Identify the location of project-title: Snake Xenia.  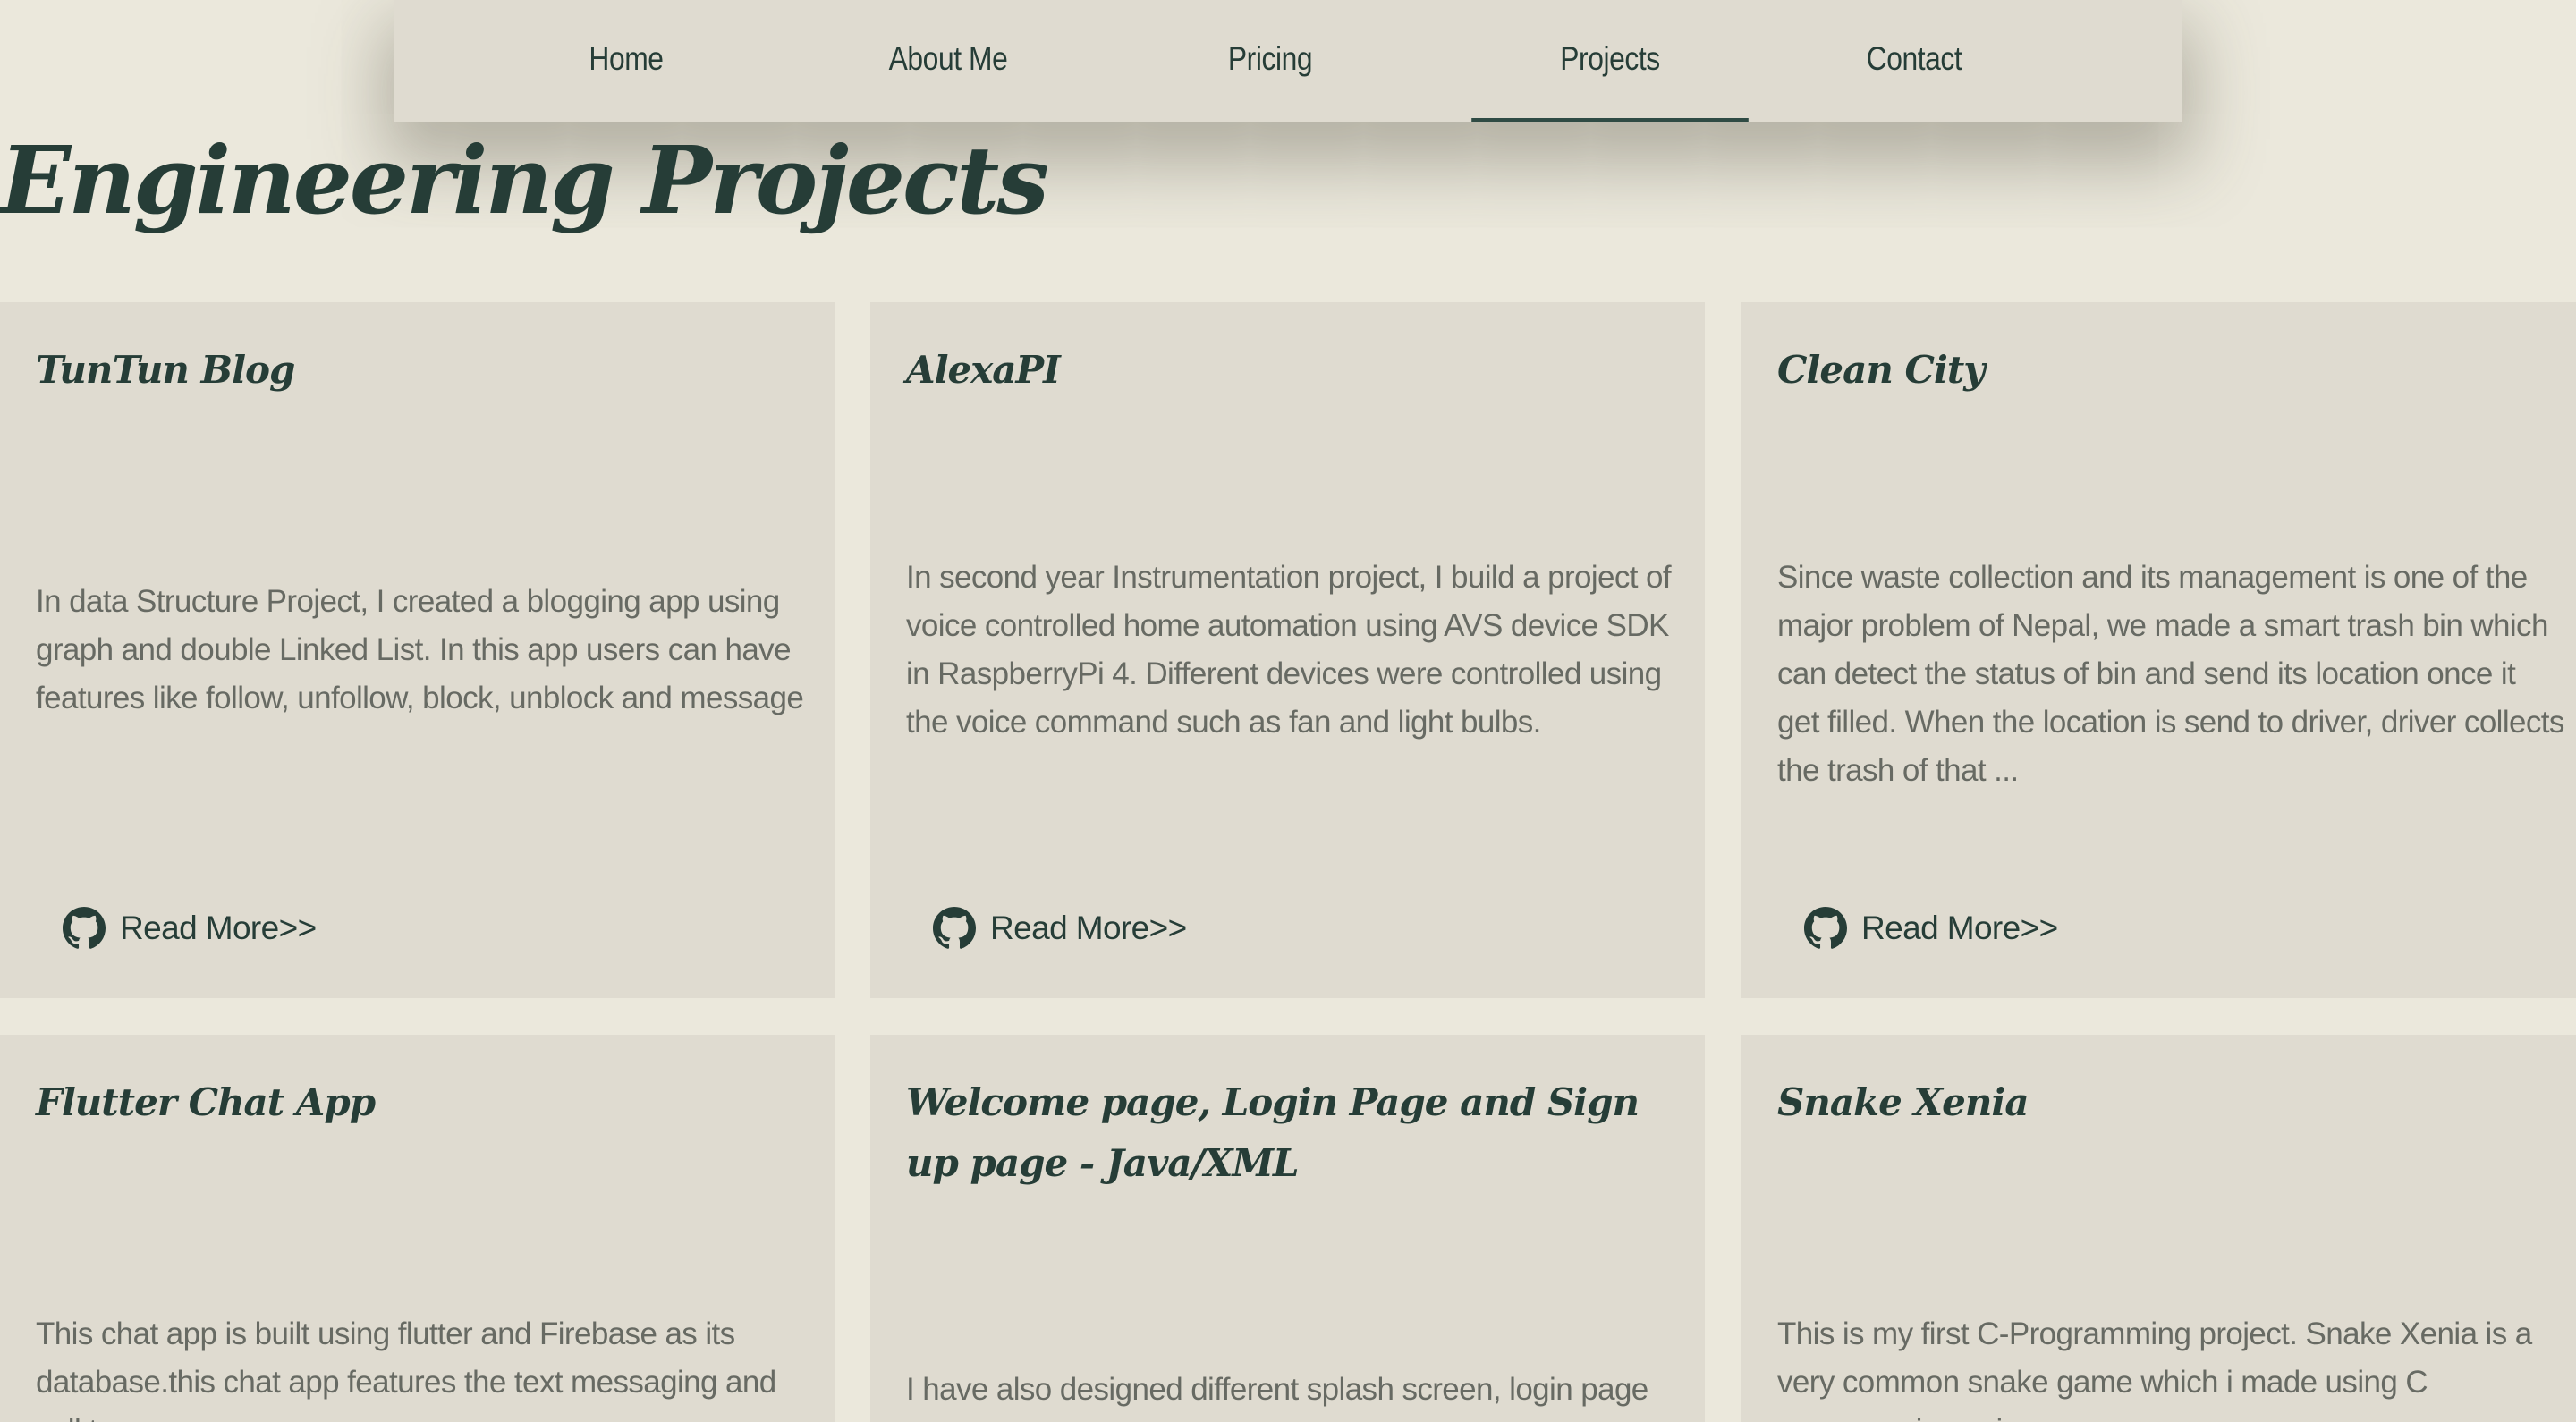
(1903, 1102).